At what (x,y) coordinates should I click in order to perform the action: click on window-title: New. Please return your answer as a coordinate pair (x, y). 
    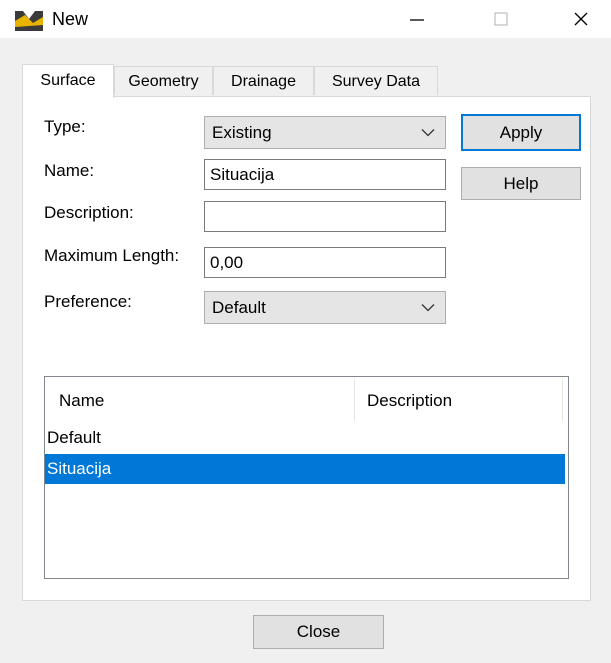
    Looking at the image, I should click on (70, 19).